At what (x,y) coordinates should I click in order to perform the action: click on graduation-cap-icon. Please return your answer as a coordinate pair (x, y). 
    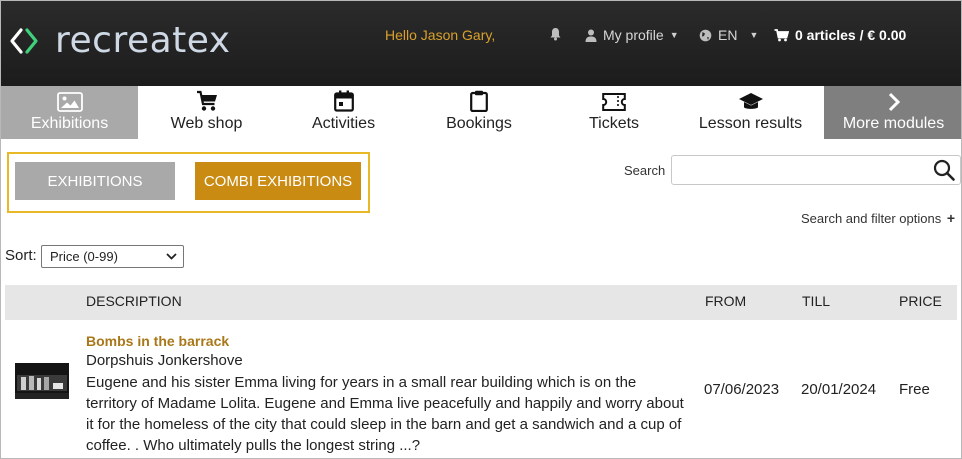
    Looking at the image, I should click on (750, 101).